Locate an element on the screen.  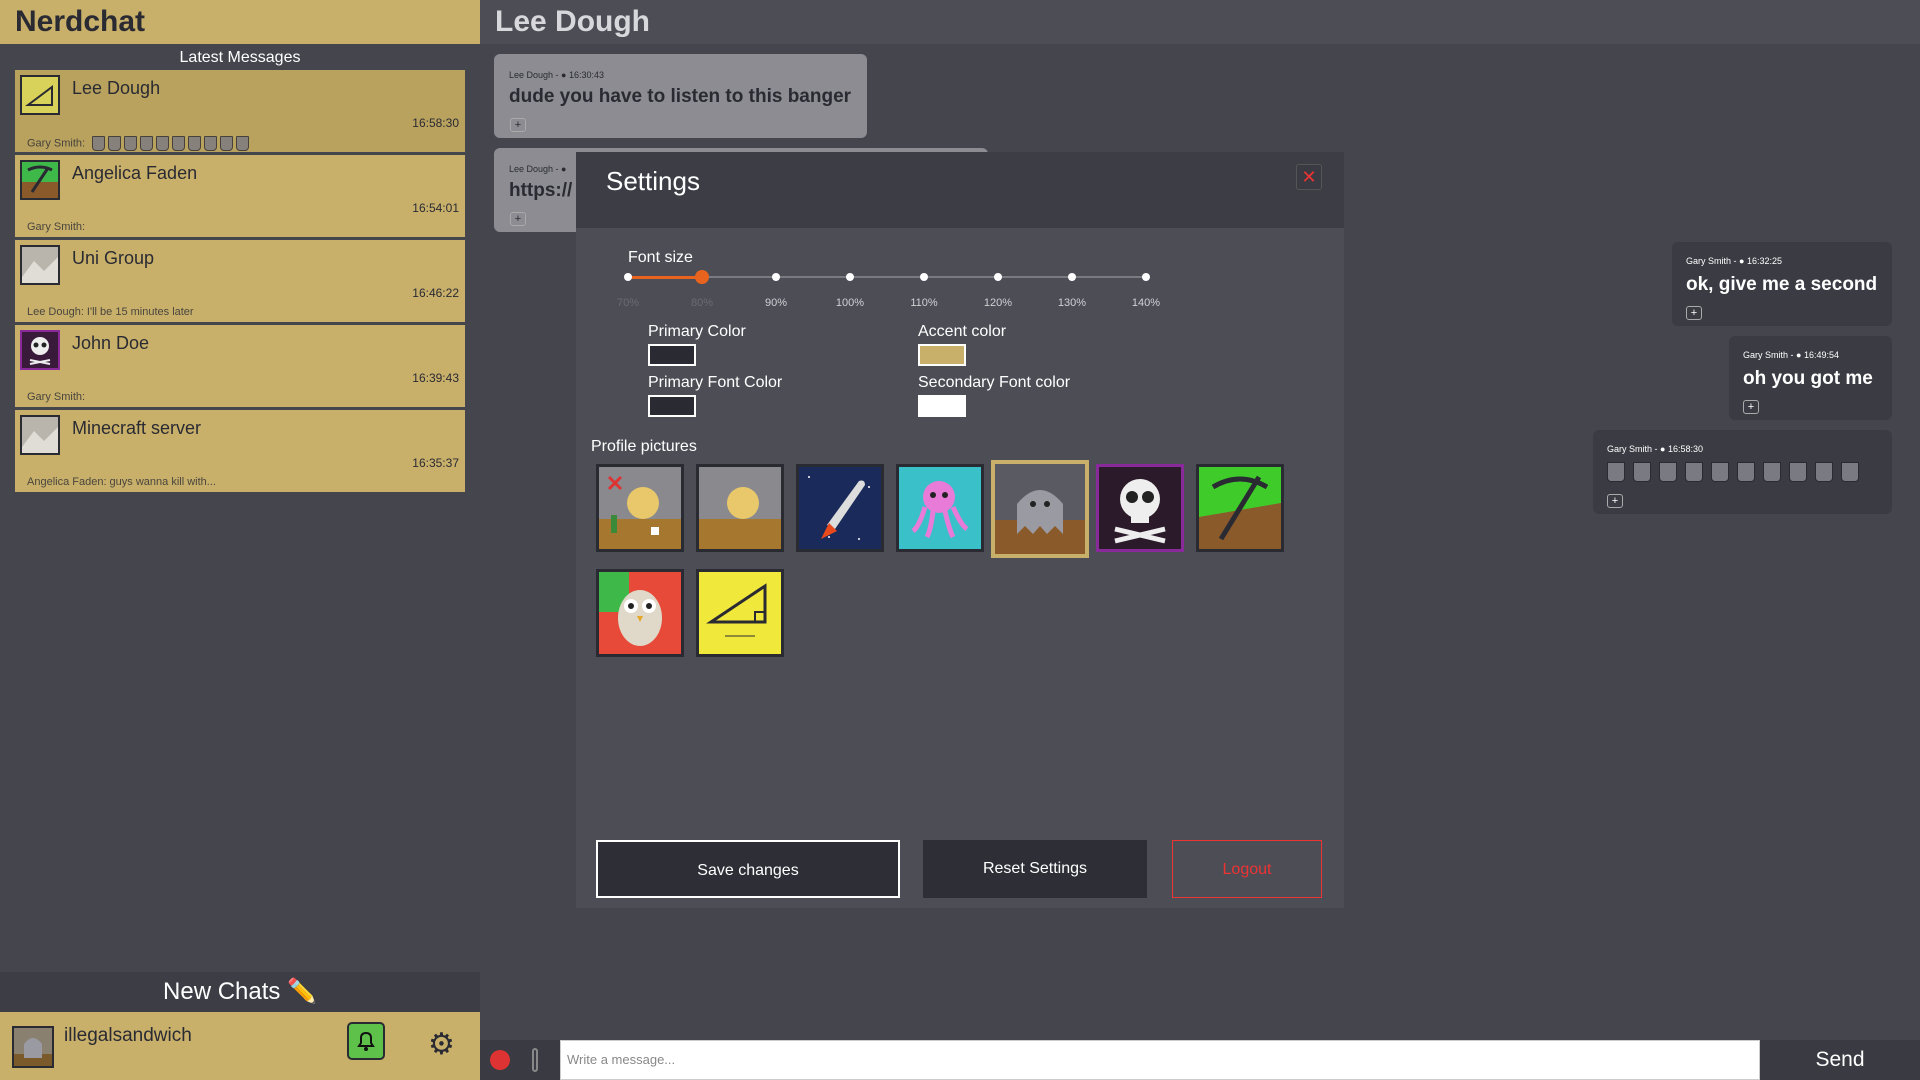
font-size-tick: 70% is located at coordinates (628, 303).